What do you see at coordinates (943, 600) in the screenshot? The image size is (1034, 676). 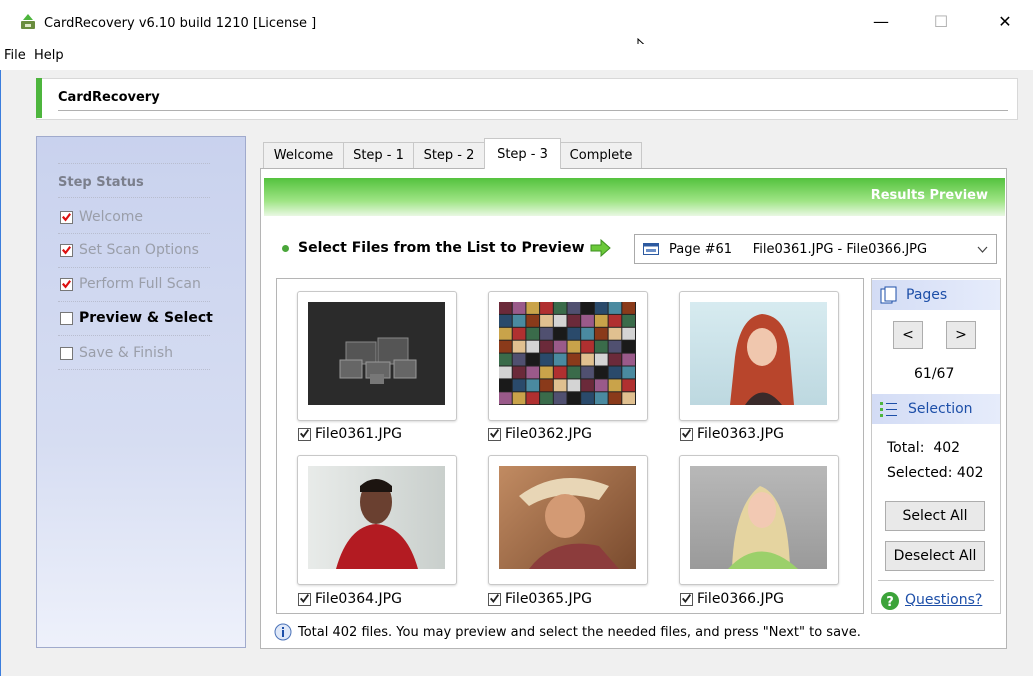 I see `questions-link: Questions?` at bounding box center [943, 600].